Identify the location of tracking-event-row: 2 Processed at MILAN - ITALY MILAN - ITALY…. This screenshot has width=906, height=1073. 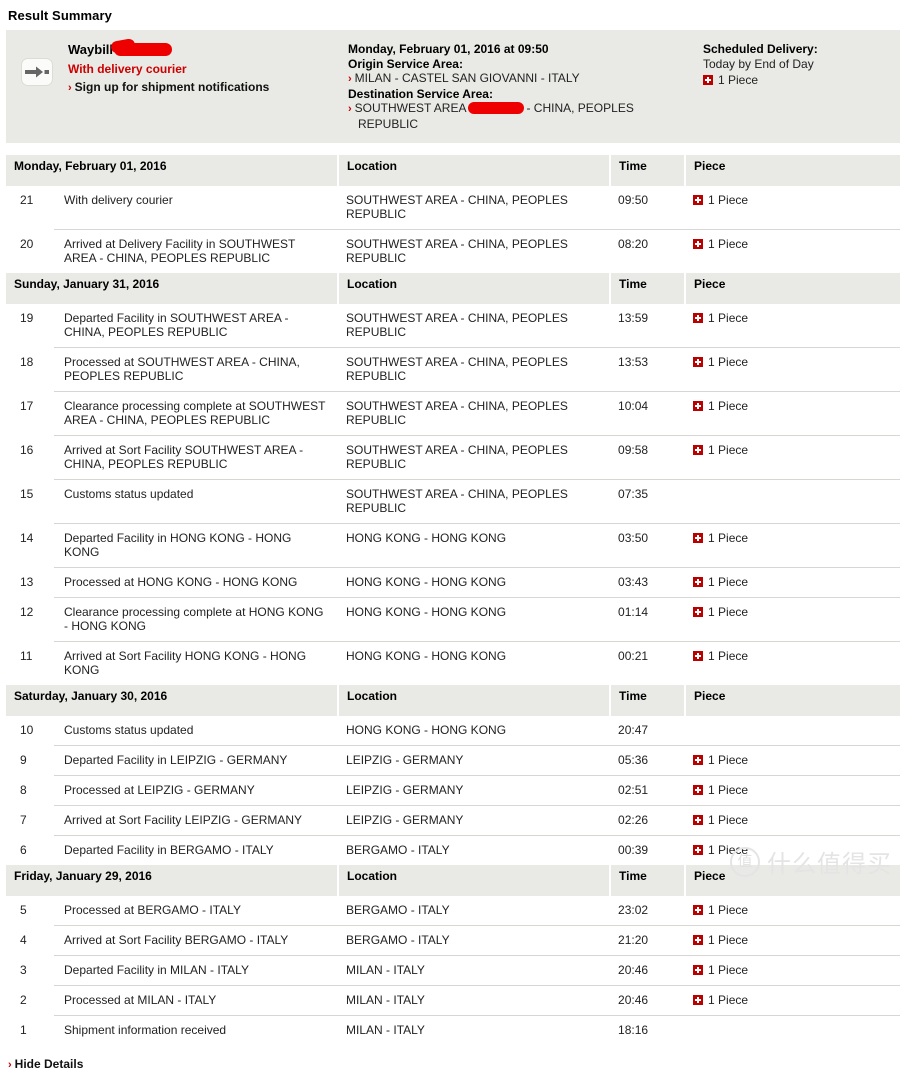
(453, 1000).